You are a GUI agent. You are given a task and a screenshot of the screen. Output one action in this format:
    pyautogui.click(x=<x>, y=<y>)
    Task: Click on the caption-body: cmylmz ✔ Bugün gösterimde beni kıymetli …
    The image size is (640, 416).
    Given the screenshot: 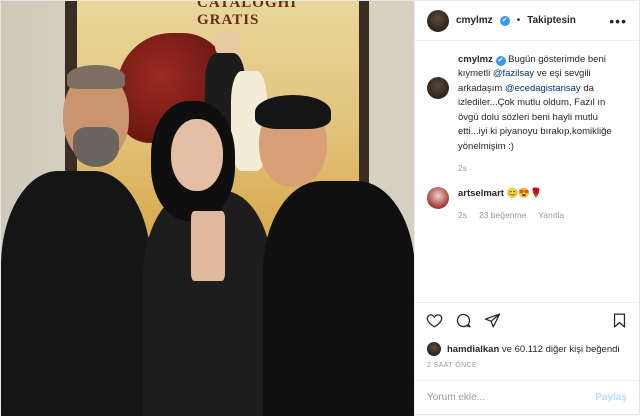 What is the action you would take?
    pyautogui.click(x=542, y=114)
    